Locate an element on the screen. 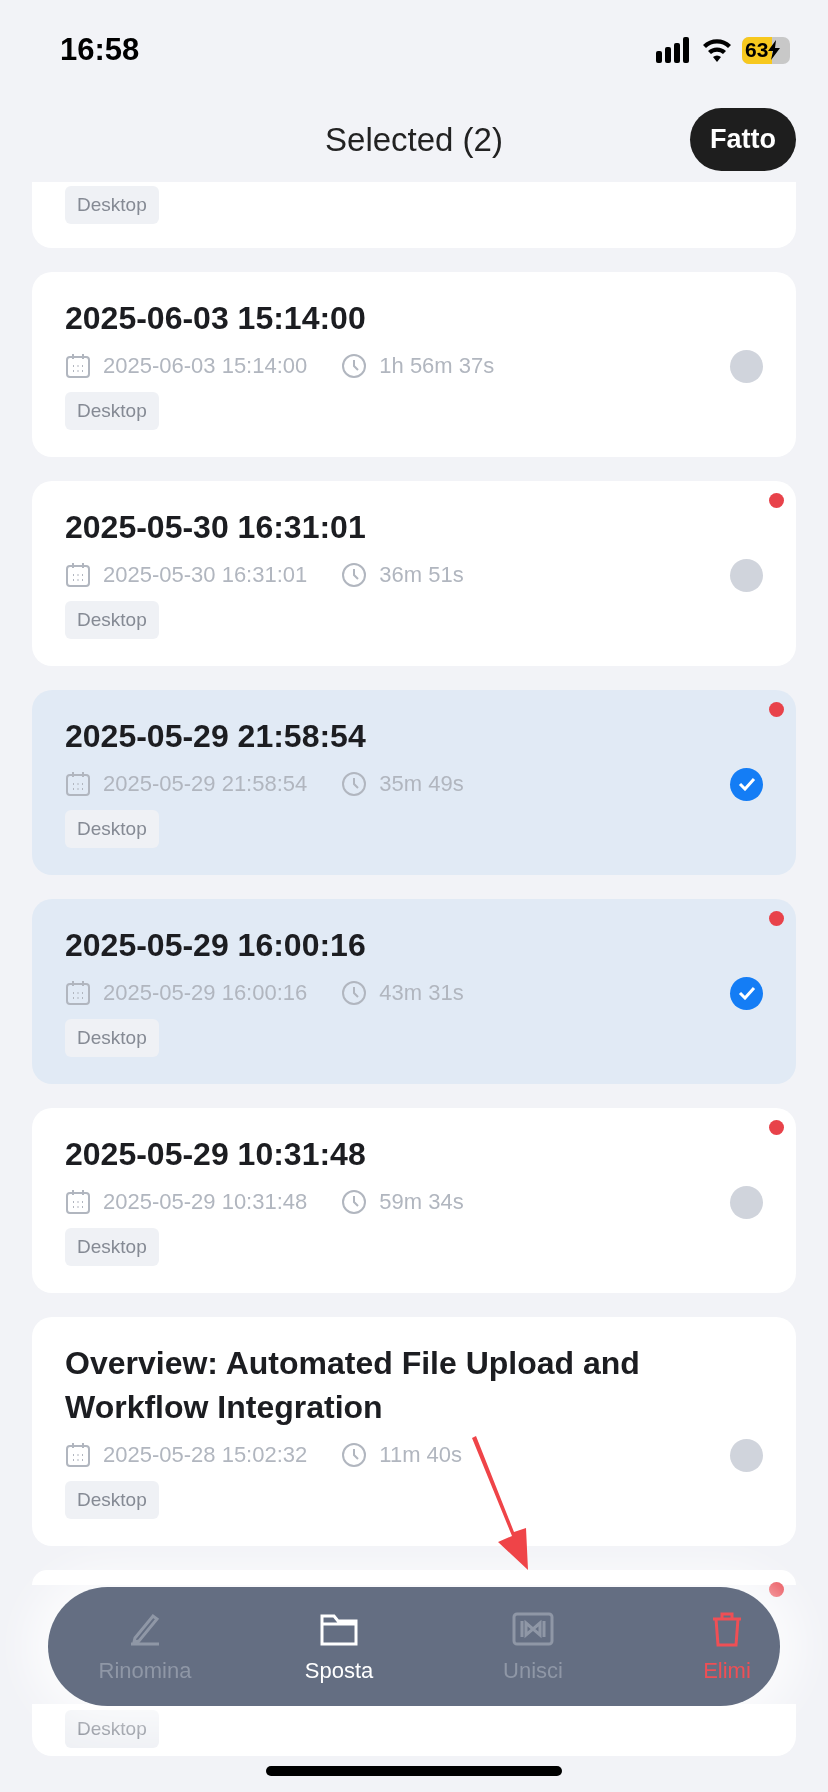  signal-icon is located at coordinates (674, 50).